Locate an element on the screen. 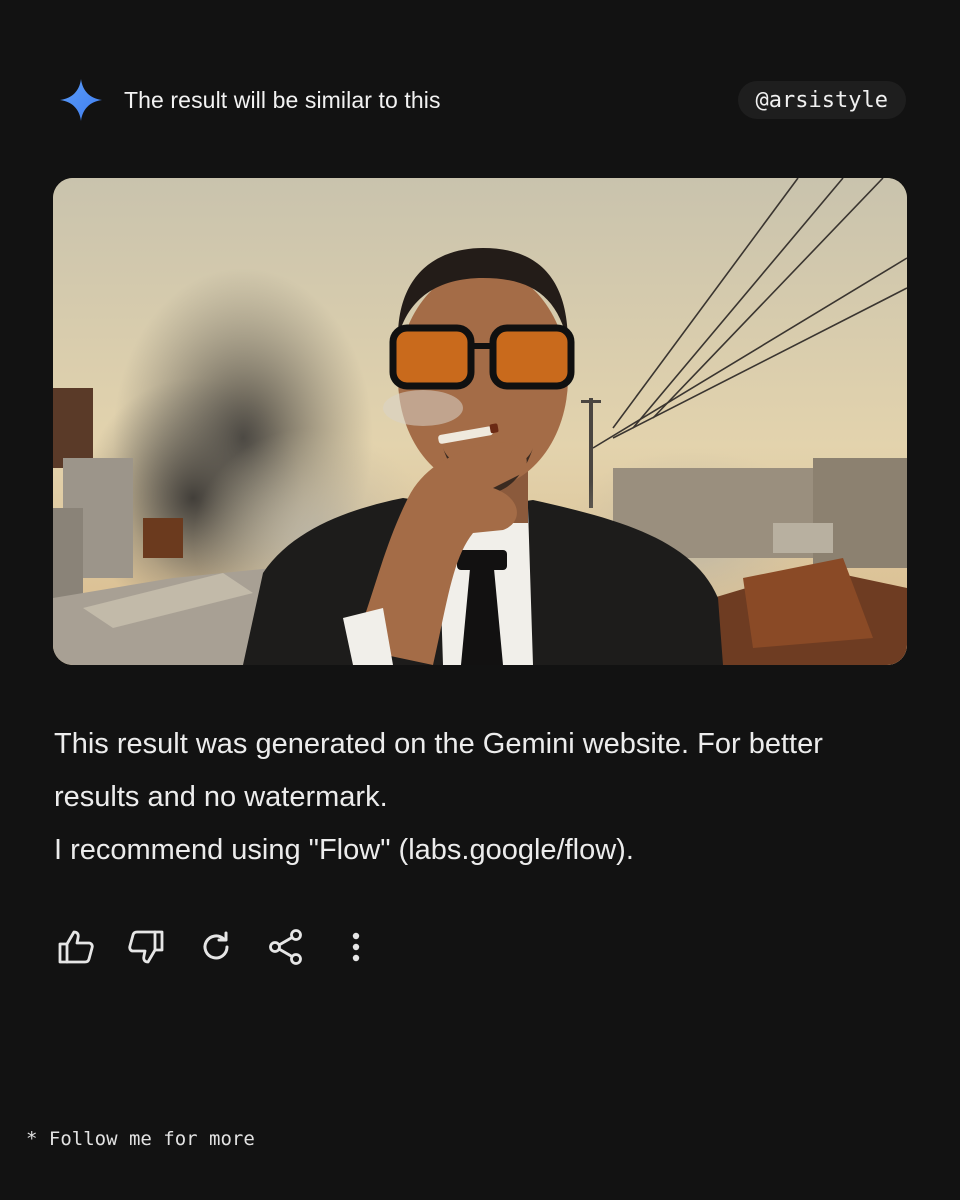  gemini-sparkle-icon is located at coordinates (81, 100).